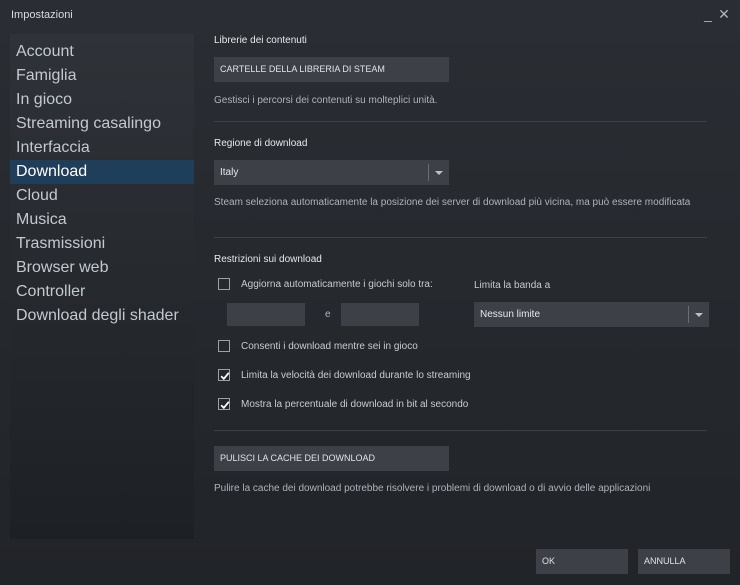  Describe the element at coordinates (102, 244) in the screenshot. I see `sidebar-item-trasmissioni: Trasmissioni` at that location.